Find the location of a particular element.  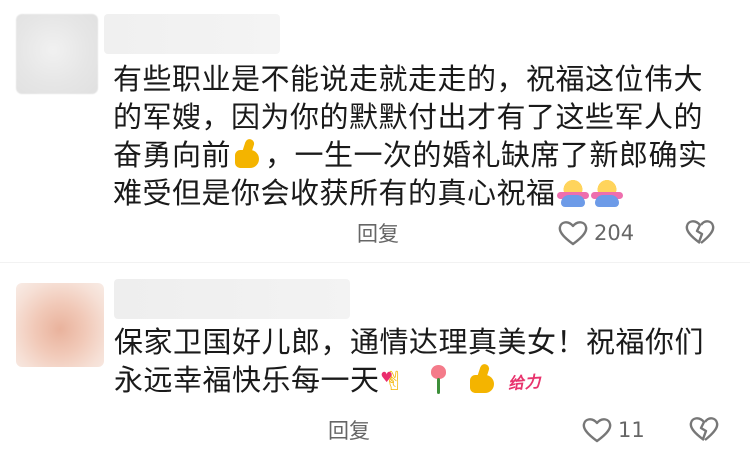

divider is located at coordinates (375, 262).